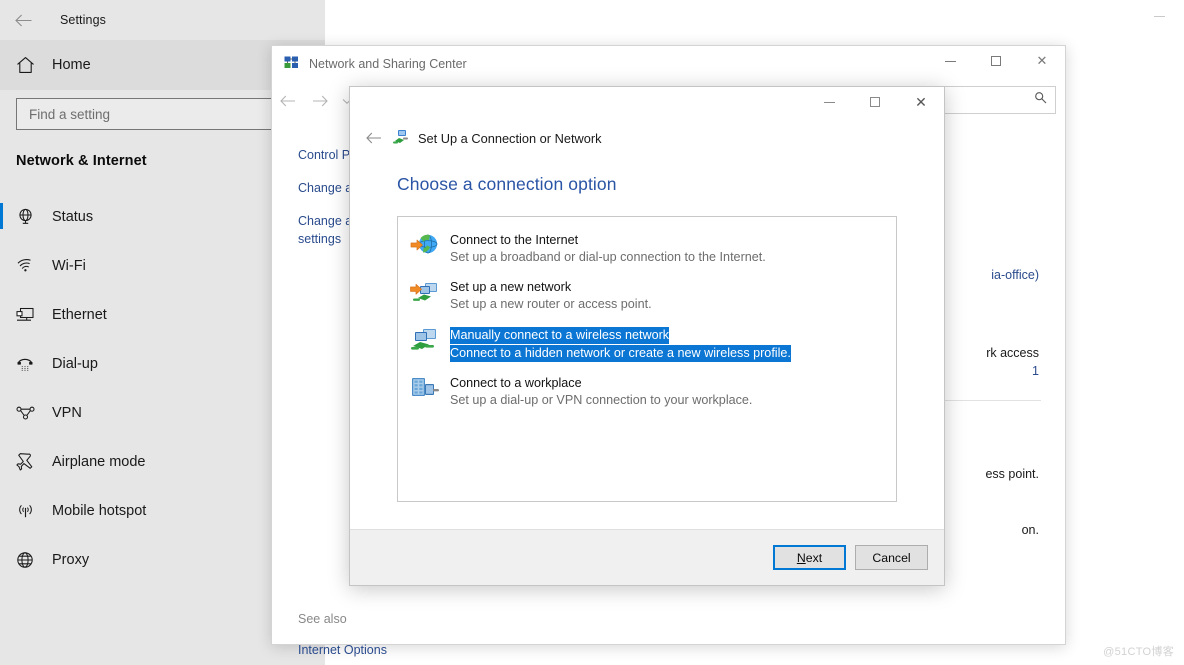 This screenshot has height=665, width=1184. What do you see at coordinates (950, 61) in the screenshot?
I see `nsc-minimize-button` at bounding box center [950, 61].